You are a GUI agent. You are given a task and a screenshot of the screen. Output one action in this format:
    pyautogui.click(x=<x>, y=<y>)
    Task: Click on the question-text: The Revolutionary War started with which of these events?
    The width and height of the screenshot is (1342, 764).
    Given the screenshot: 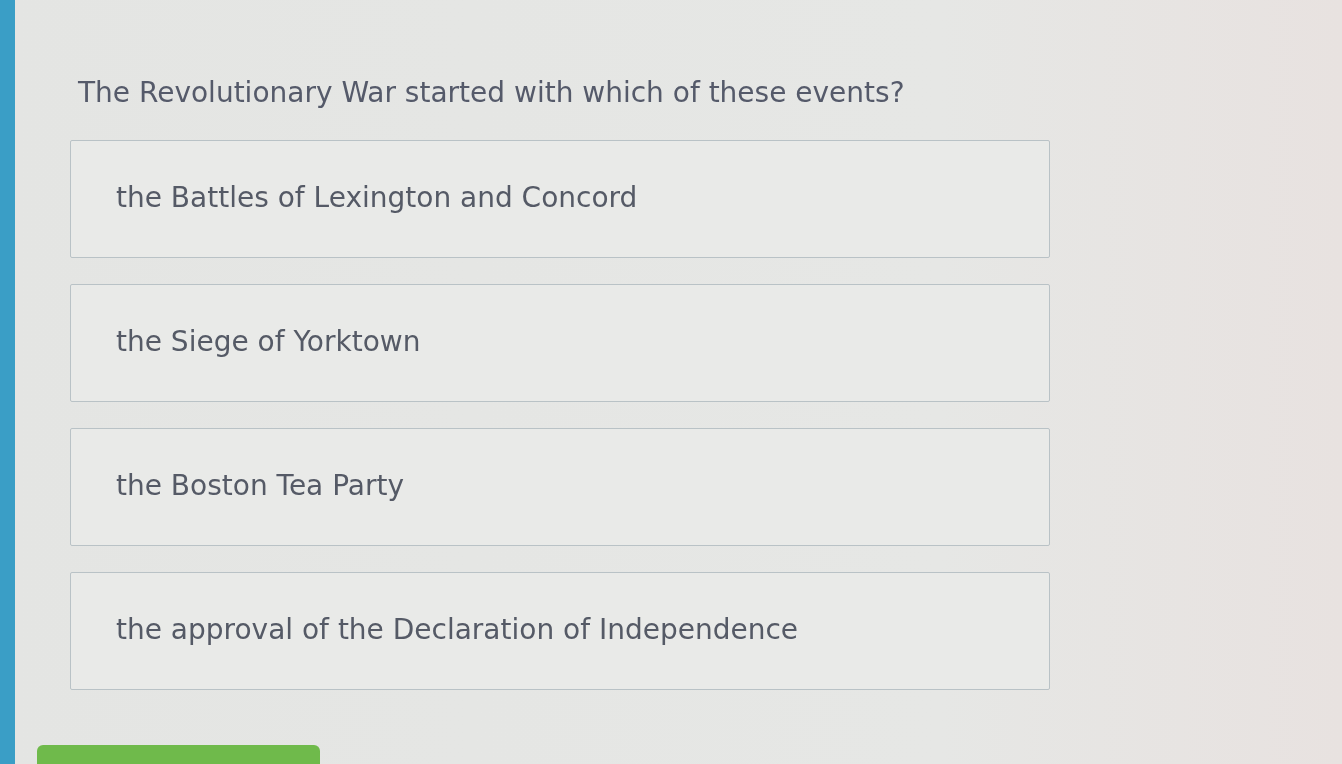 What is the action you would take?
    pyautogui.click(x=492, y=93)
    